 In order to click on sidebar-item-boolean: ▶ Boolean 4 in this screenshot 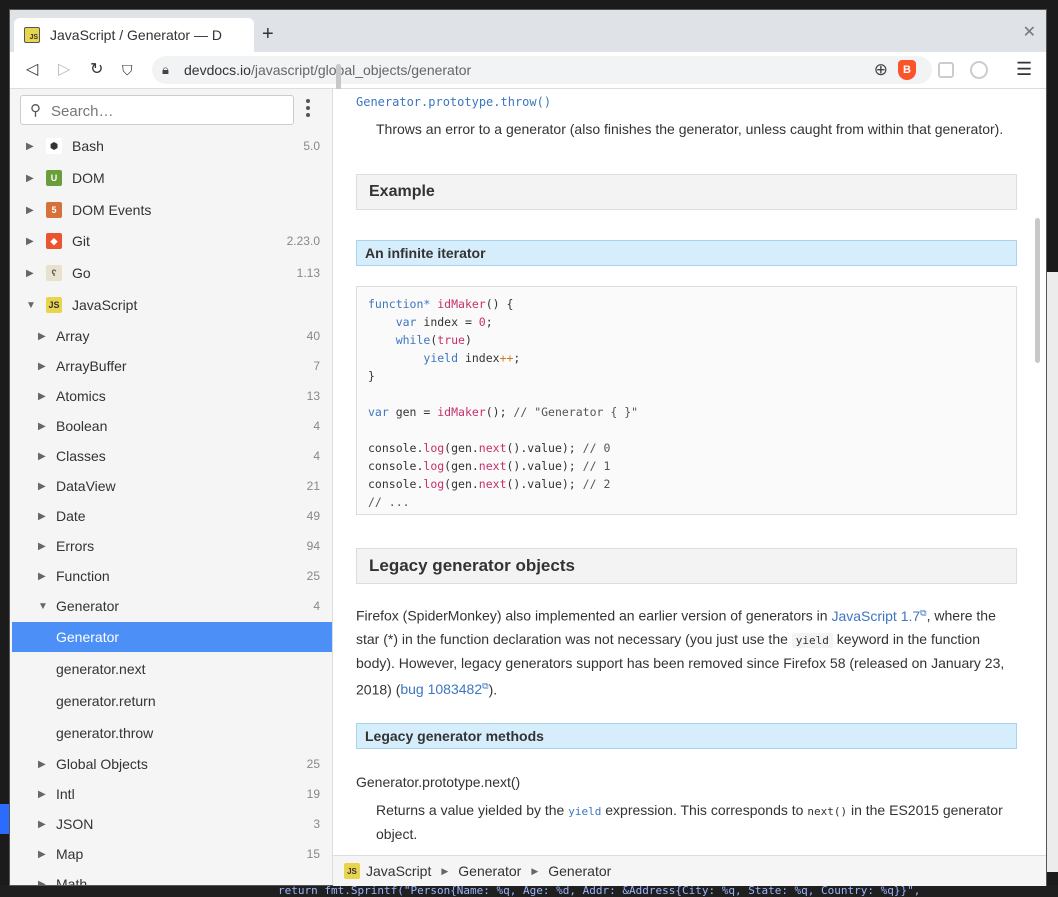, I will do `click(171, 426)`.